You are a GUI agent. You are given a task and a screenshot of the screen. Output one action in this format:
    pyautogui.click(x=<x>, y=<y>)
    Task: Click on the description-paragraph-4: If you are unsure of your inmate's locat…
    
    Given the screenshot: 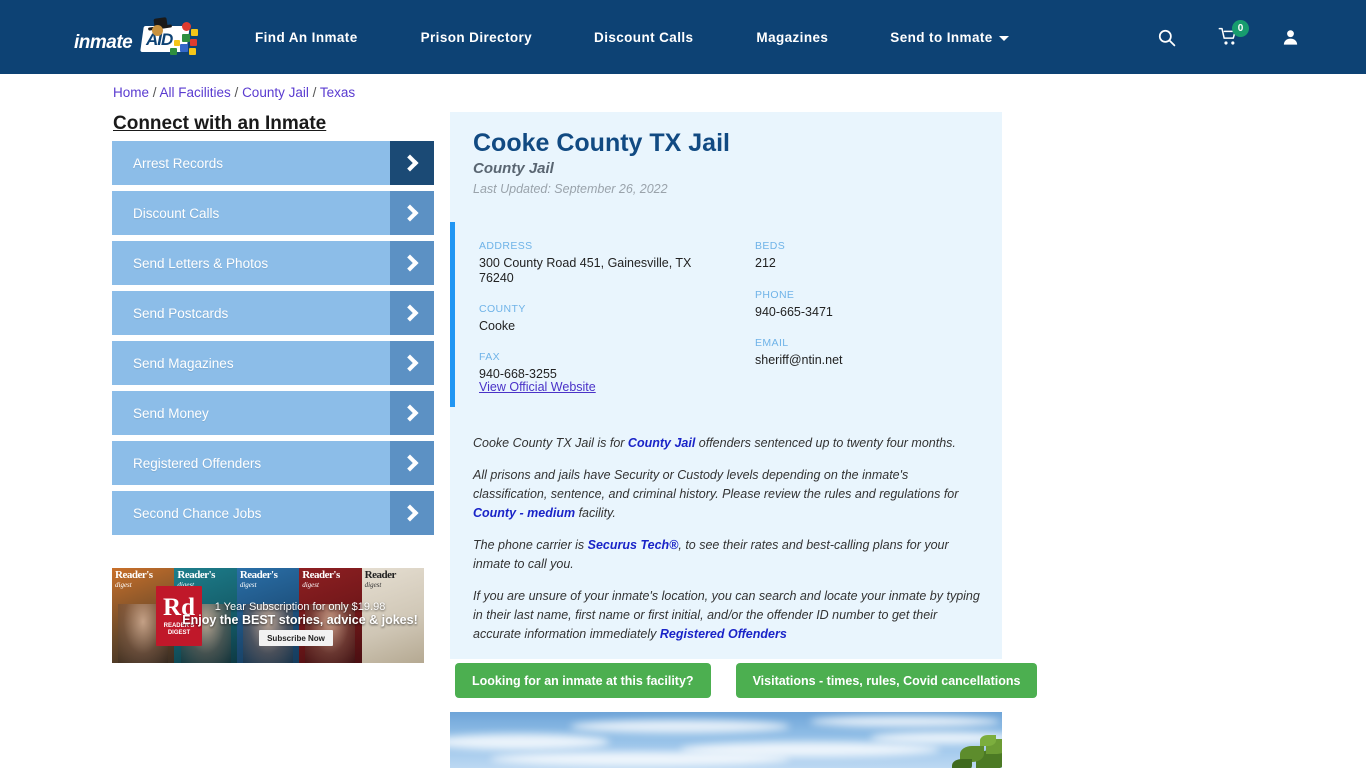 What is the action you would take?
    pyautogui.click(x=729, y=615)
    